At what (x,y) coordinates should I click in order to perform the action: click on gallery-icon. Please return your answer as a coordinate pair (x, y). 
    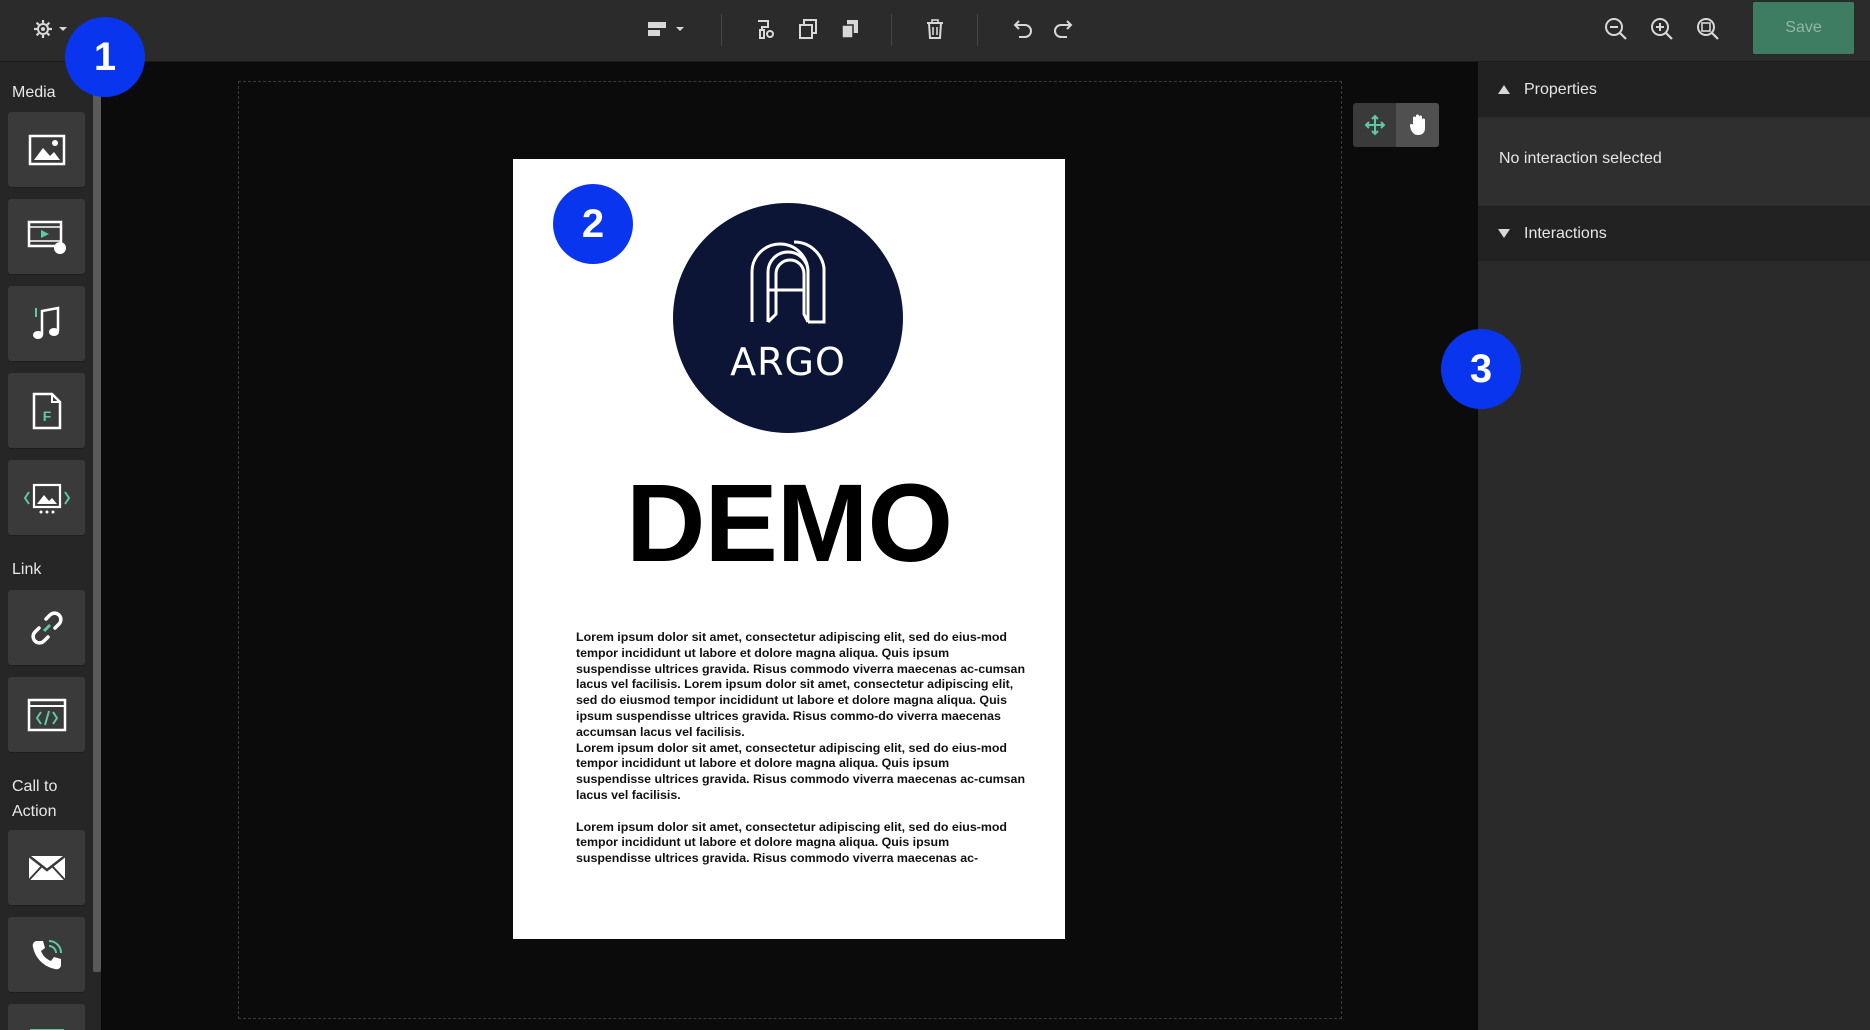
    Looking at the image, I should click on (46, 498).